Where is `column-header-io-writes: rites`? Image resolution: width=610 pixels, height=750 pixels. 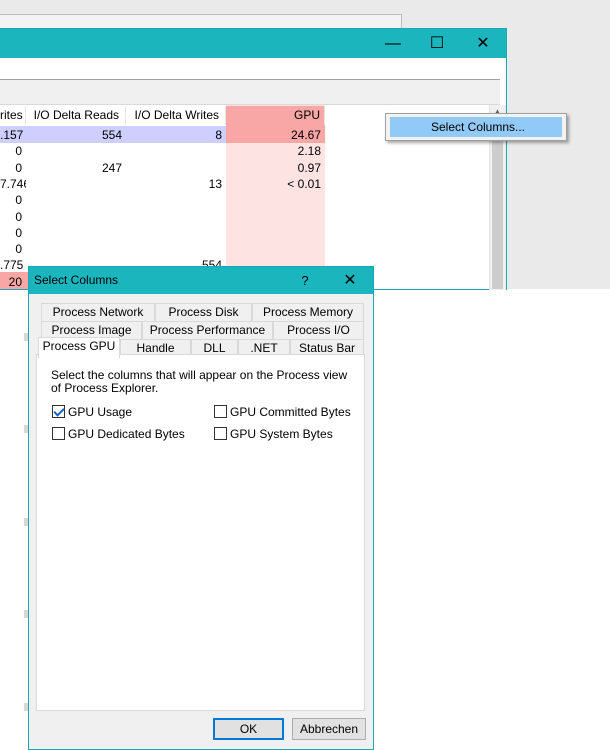 column-header-io-writes: rites is located at coordinates (13, 115).